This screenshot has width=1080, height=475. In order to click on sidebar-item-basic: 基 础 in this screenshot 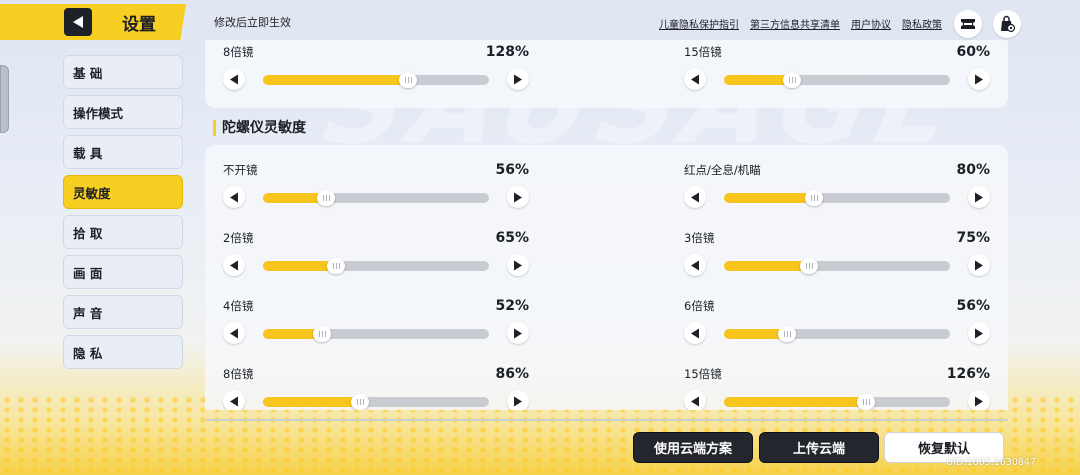, I will do `click(123, 72)`.